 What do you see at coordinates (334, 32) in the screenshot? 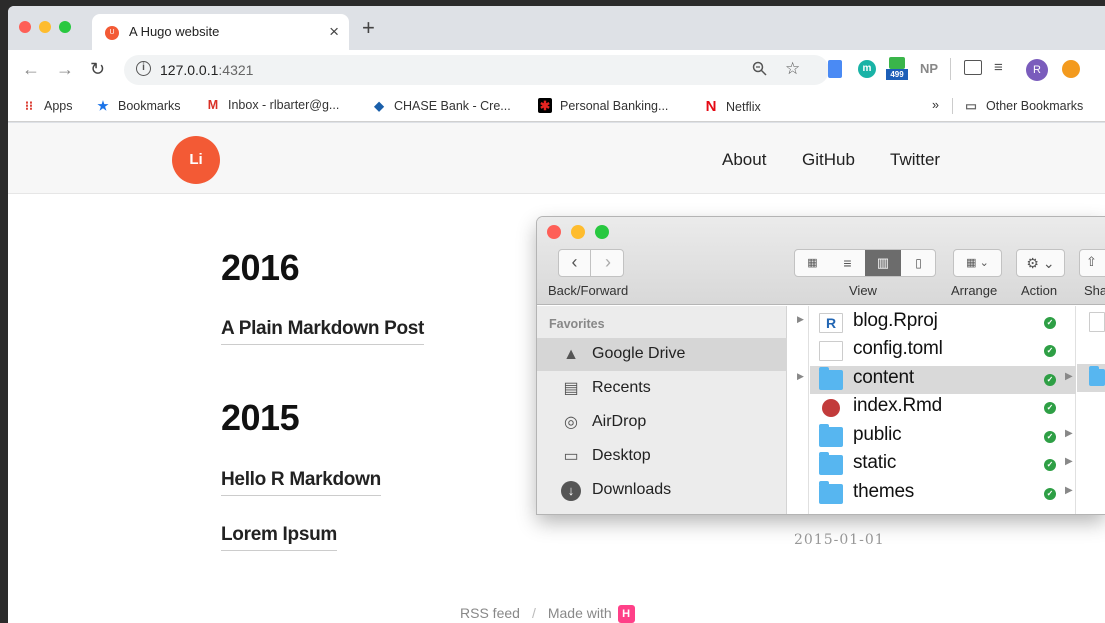
I see `close-tab-icon: ×` at bounding box center [334, 32].